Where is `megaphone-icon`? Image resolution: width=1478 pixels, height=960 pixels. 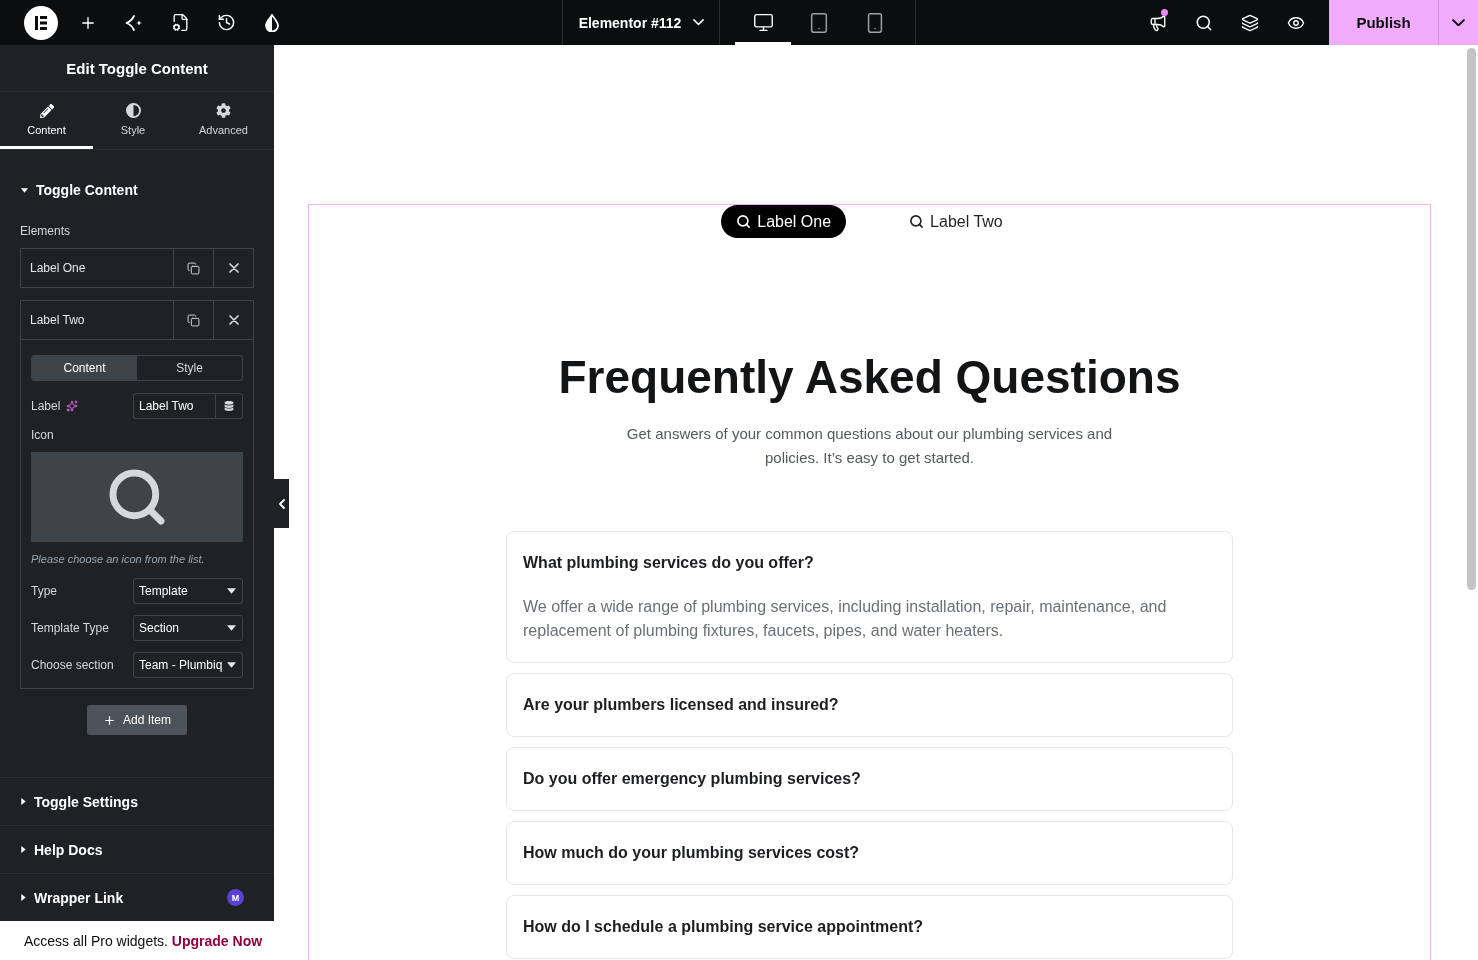 megaphone-icon is located at coordinates (1158, 22).